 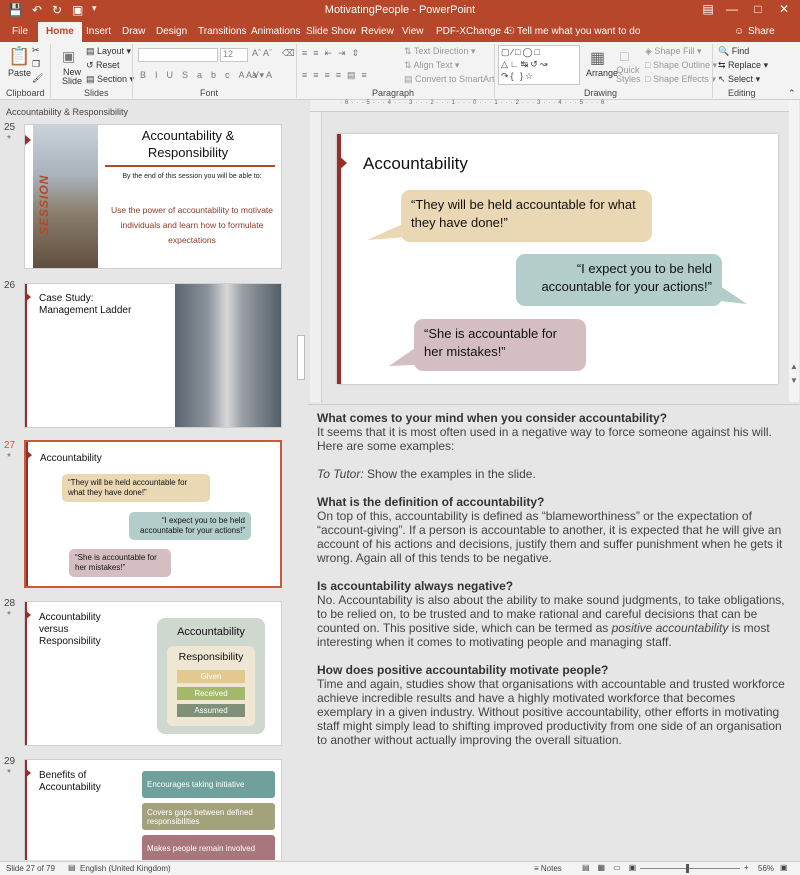 What do you see at coordinates (262, 53) in the screenshot?
I see `grow-font-icon: Aˆ Aˇ` at bounding box center [262, 53].